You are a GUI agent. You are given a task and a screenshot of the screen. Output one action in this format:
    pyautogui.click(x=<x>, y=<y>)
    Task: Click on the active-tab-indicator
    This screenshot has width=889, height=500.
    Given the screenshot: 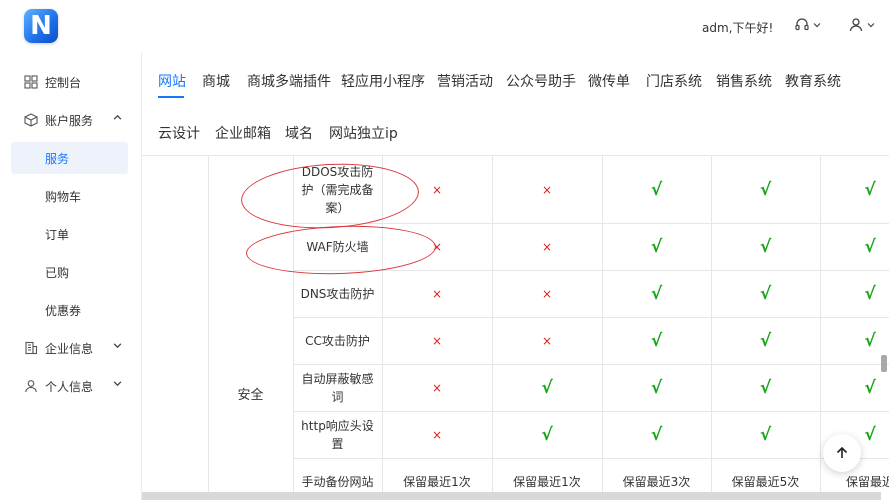 What is the action you would take?
    pyautogui.click(x=171, y=97)
    